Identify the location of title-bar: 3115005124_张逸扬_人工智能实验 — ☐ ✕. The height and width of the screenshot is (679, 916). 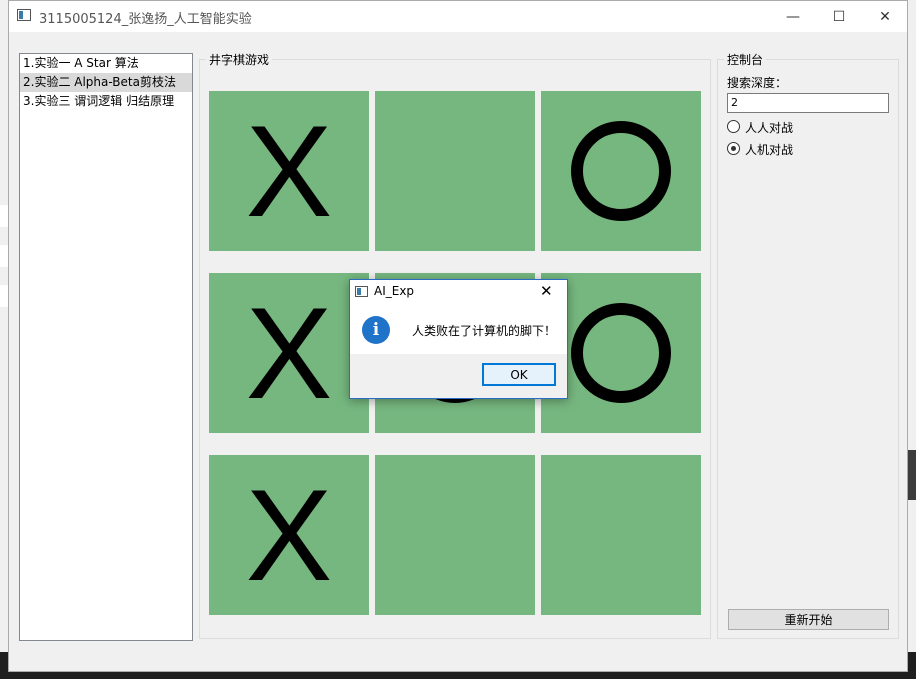
(458, 16).